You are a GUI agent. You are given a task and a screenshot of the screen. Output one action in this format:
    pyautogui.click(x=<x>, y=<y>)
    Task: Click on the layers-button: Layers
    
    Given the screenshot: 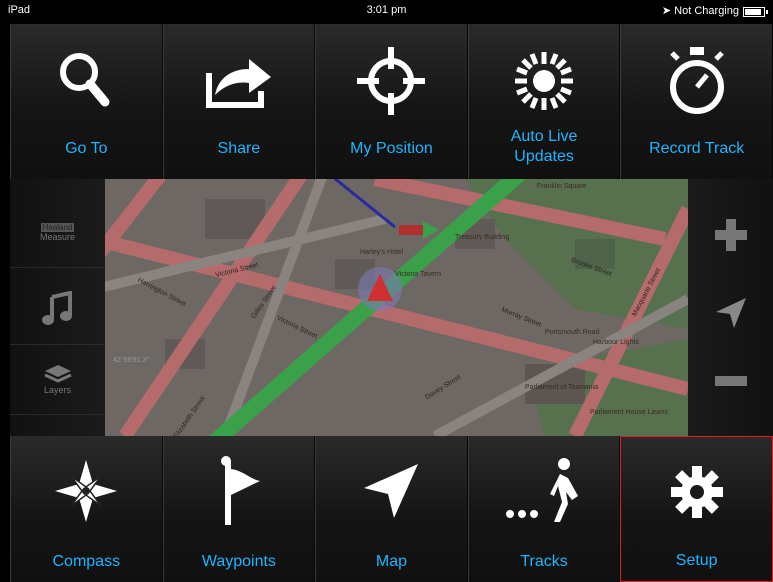 What is the action you would take?
    pyautogui.click(x=57, y=379)
    